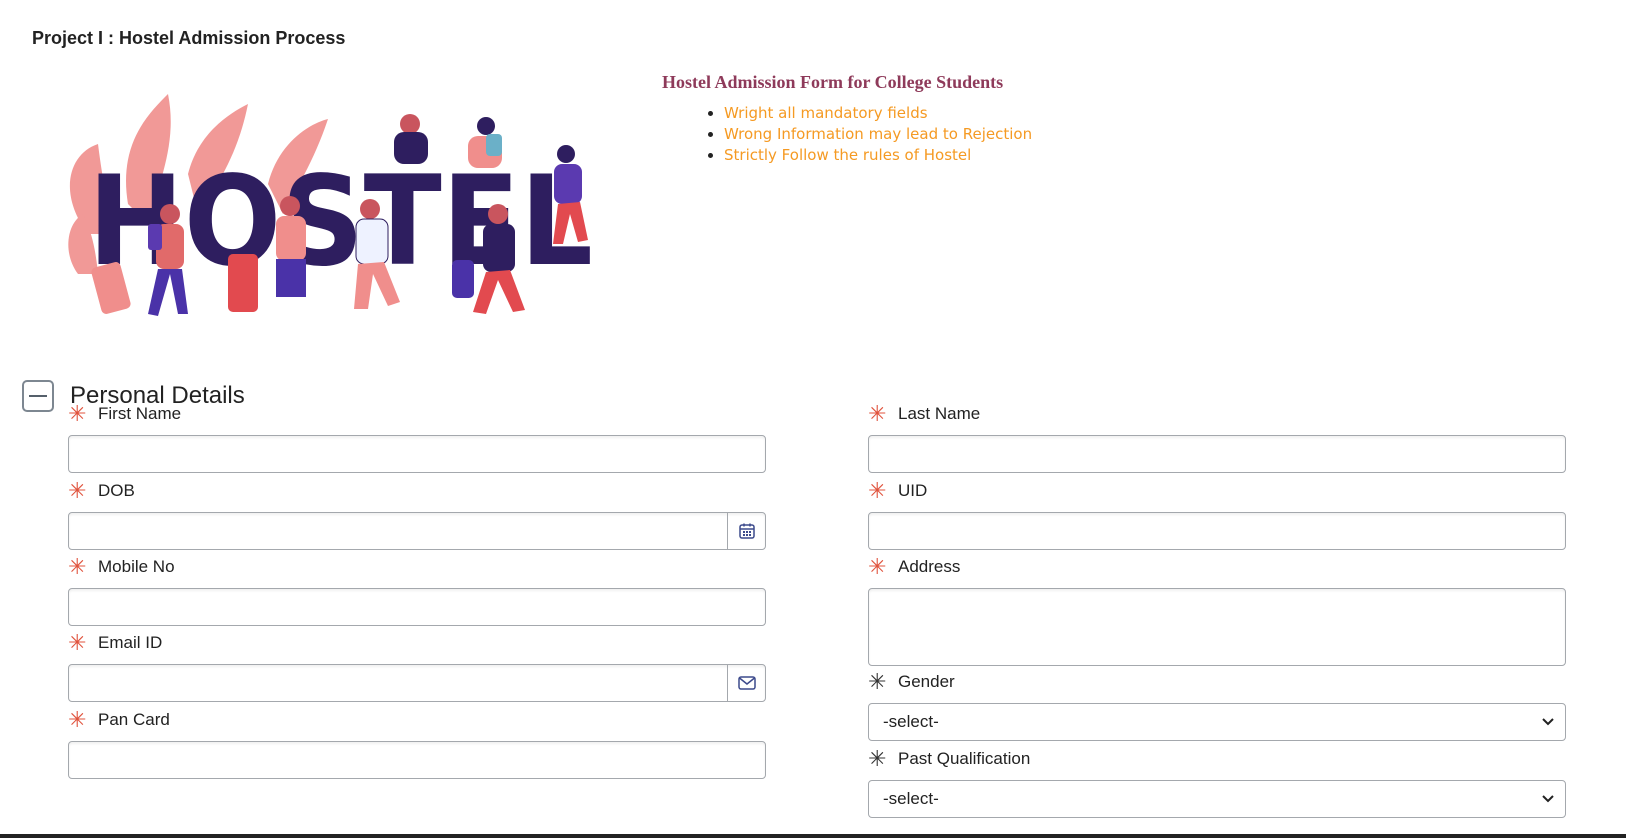  What do you see at coordinates (813, 836) in the screenshot?
I see `bottom-border` at bounding box center [813, 836].